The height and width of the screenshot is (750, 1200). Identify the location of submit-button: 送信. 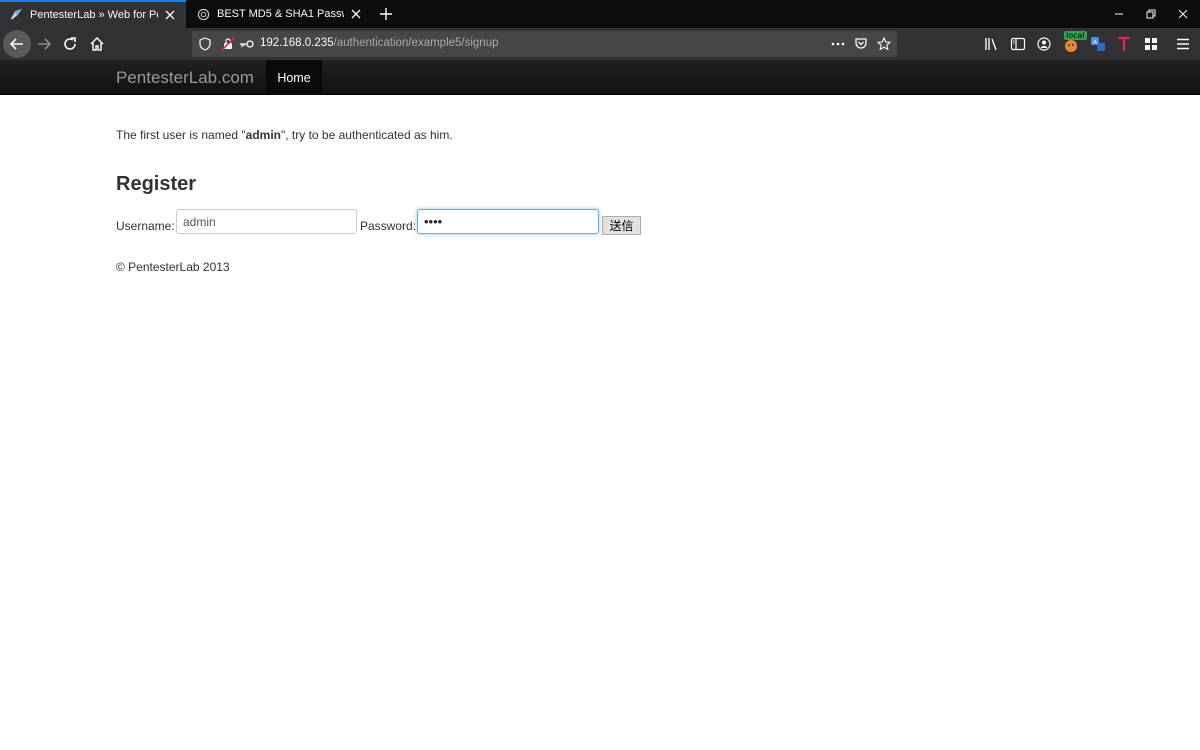
(621, 225).